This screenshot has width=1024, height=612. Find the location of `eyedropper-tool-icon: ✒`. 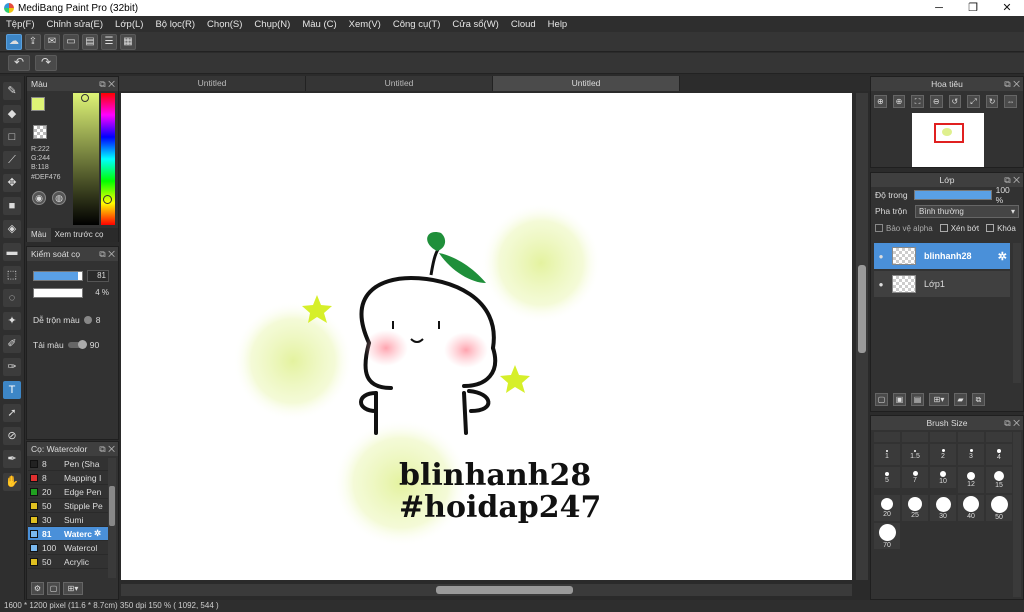

eyedropper-tool-icon: ✒ is located at coordinates (12, 459).